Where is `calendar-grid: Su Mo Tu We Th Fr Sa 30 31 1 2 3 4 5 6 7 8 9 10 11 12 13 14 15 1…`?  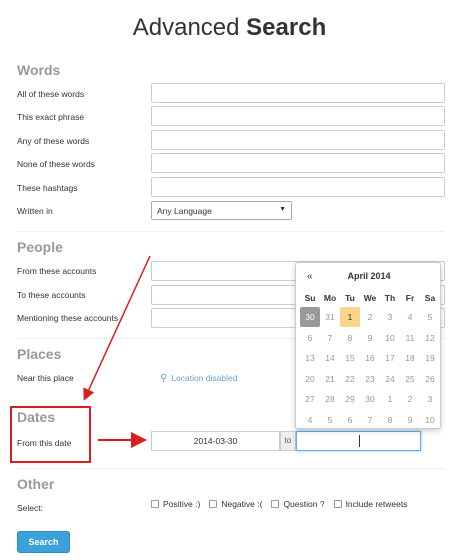
calendar-grid: Su Mo Tu We Th Fr Sa 30 31 1 2 3 4 5 6 7 8 9 10 11 12 13 14 15 1… is located at coordinates (370, 360).